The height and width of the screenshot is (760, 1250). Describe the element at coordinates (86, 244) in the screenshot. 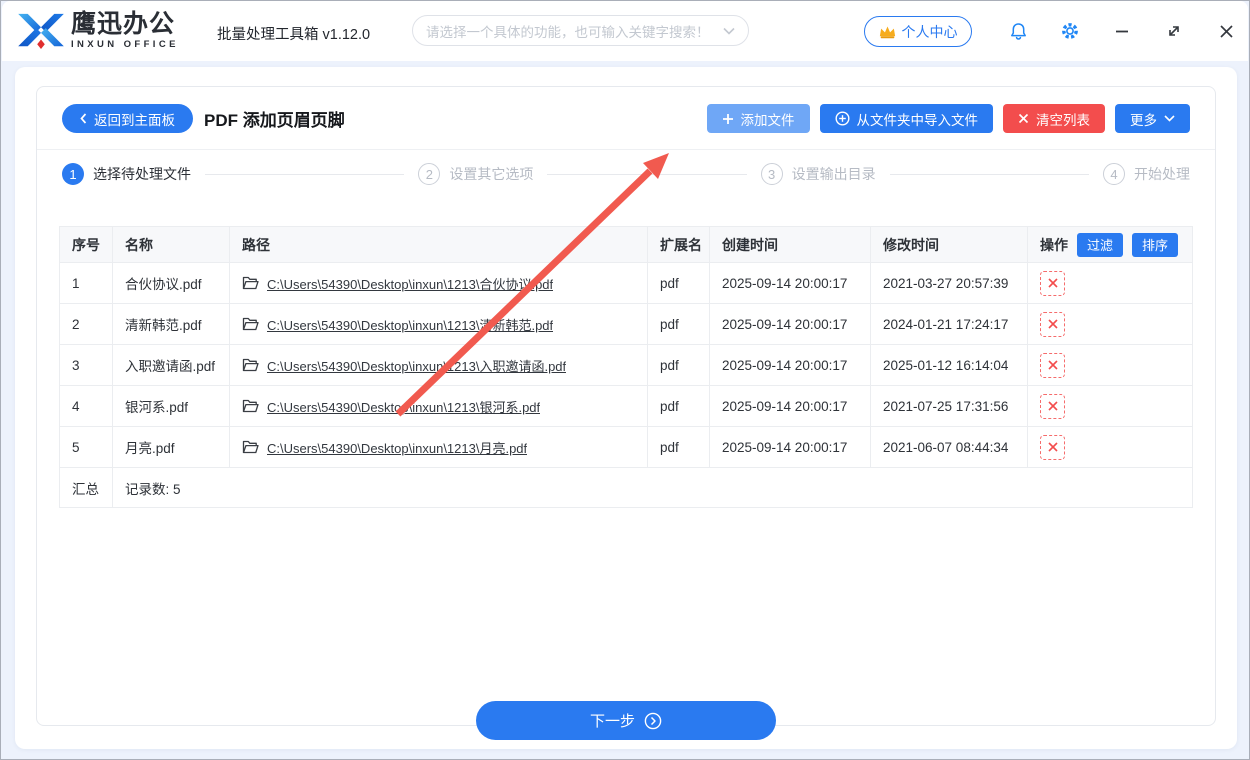

I see `col-header-index: 序号` at that location.